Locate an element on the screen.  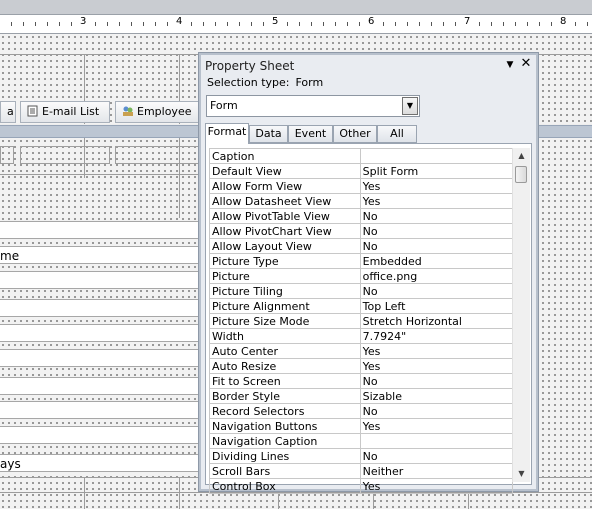
property-value: Split Form is located at coordinates (436, 171).